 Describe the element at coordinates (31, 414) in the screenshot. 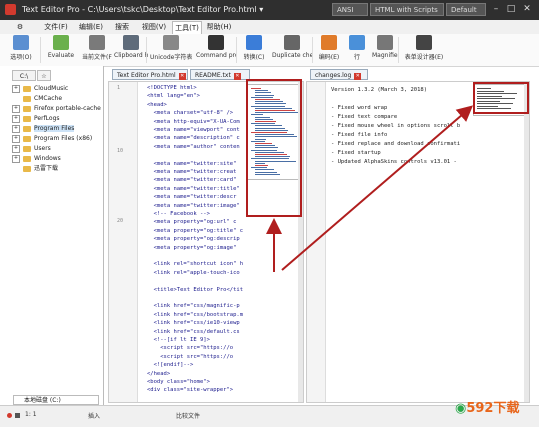

I see `cursor-position: 1` at that location.